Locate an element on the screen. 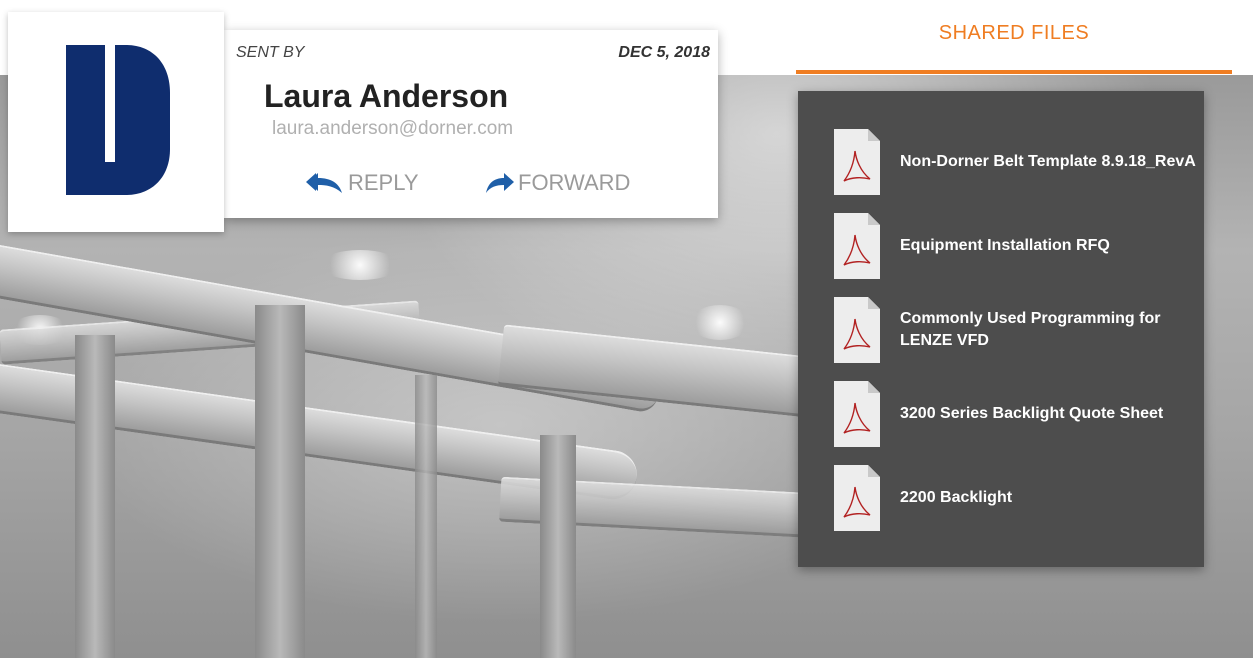 Image resolution: width=1253 pixels, height=658 pixels. forward-arrow-icon is located at coordinates (500, 183).